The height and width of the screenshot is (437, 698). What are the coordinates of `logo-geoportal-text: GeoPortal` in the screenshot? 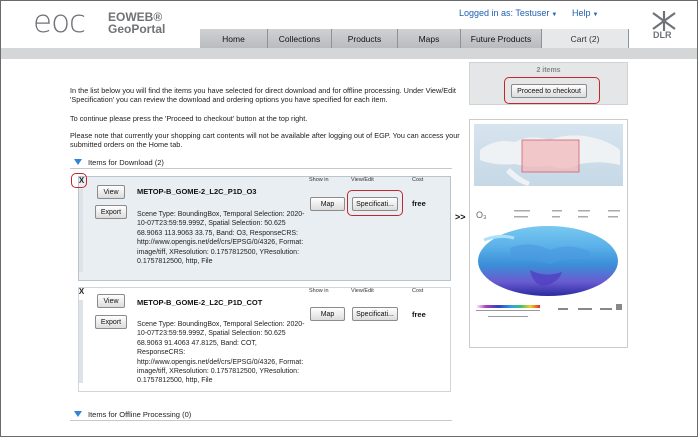 It's located at (137, 29).